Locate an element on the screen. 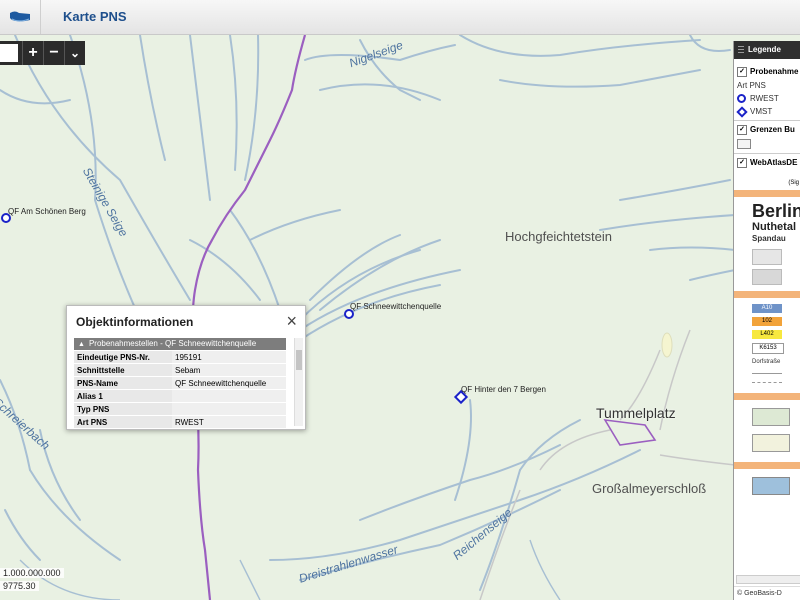  attr-key: Typ PNS is located at coordinates (123, 409).